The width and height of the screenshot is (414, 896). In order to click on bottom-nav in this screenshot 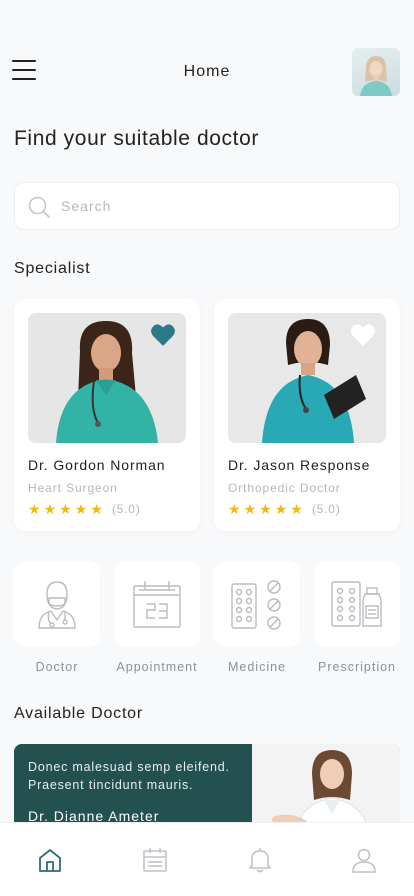, I will do `click(207, 859)`.